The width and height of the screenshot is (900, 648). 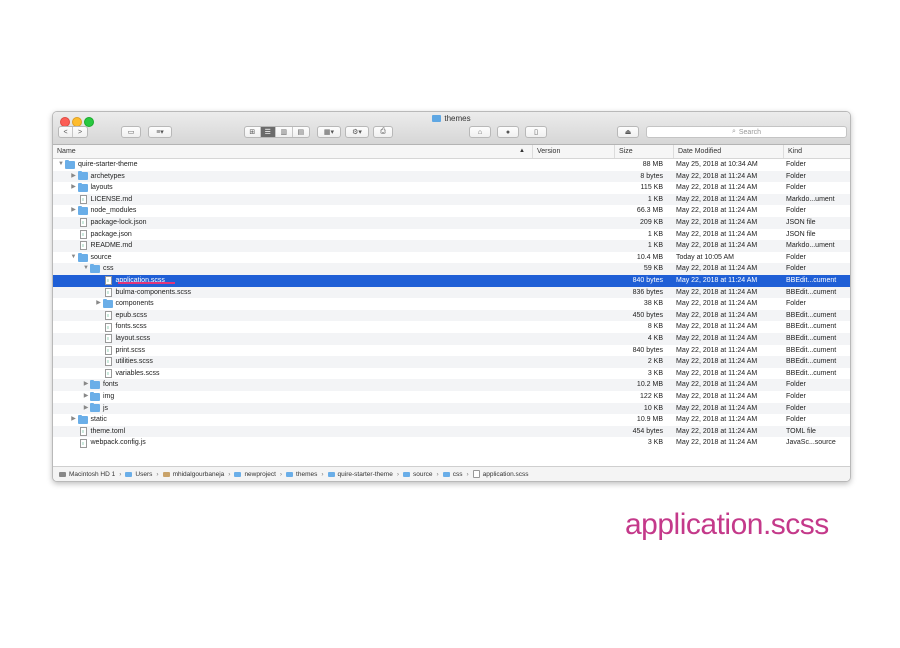 I want to click on path-bar-label: newproject, so click(x=260, y=474).